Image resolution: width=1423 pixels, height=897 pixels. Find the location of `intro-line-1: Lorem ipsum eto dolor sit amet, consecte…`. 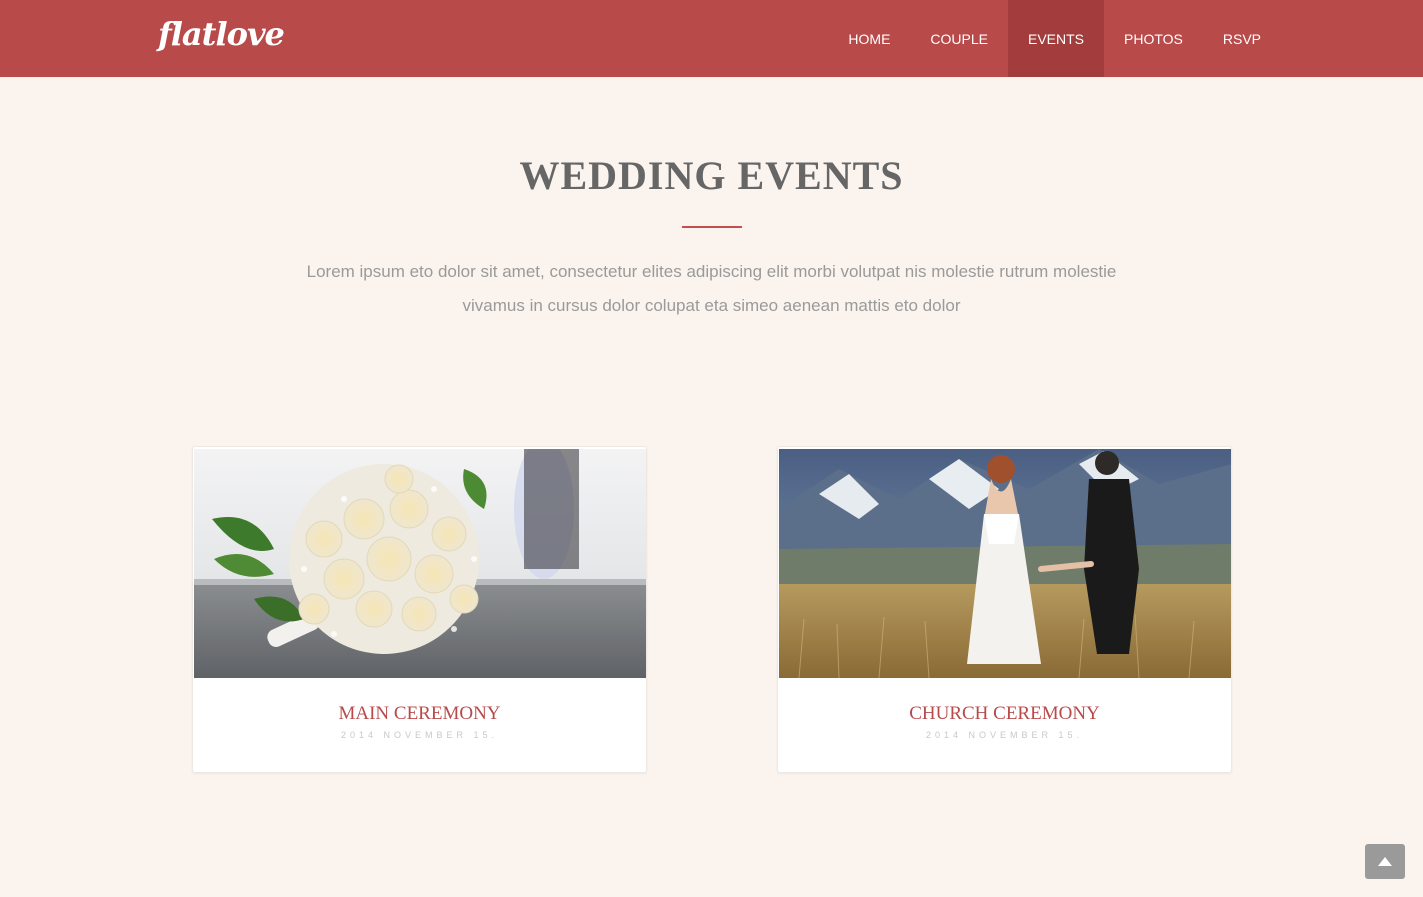

intro-line-1: Lorem ipsum eto dolor sit amet, consecte… is located at coordinates (711, 271).